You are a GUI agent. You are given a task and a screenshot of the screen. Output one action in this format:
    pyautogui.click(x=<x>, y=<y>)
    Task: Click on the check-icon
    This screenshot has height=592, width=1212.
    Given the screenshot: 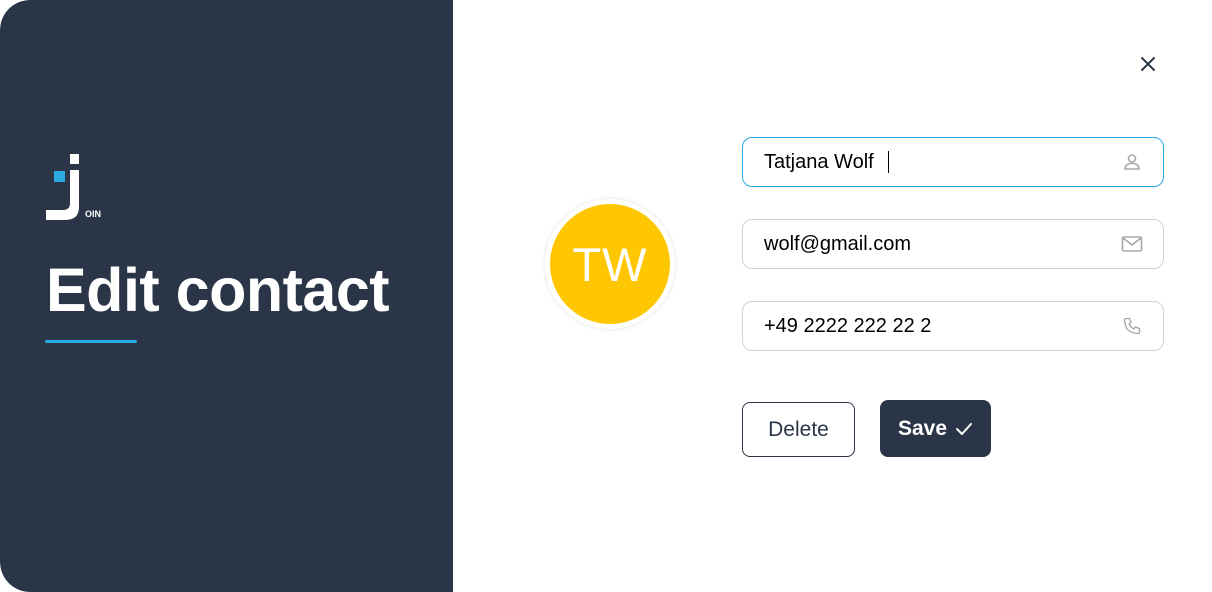 What is the action you would take?
    pyautogui.click(x=964, y=428)
    